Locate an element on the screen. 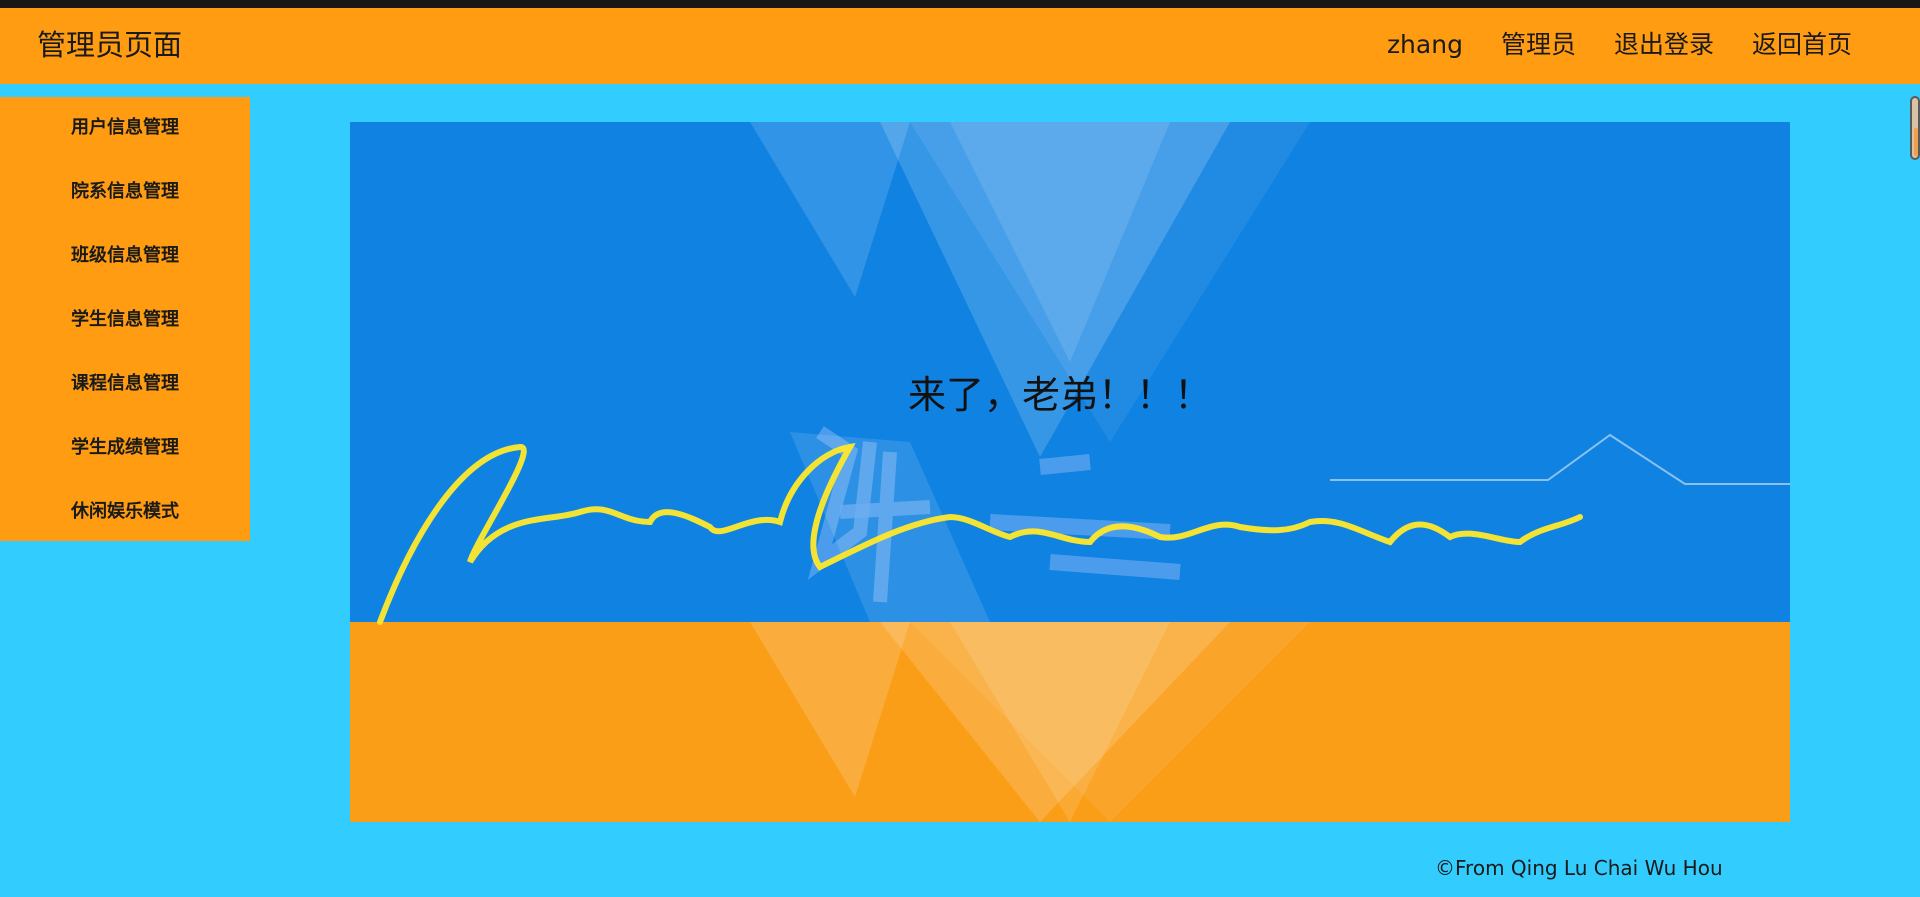 This screenshot has width=1920, height=897. nav-logout-link: 退出登录 is located at coordinates (1664, 45).